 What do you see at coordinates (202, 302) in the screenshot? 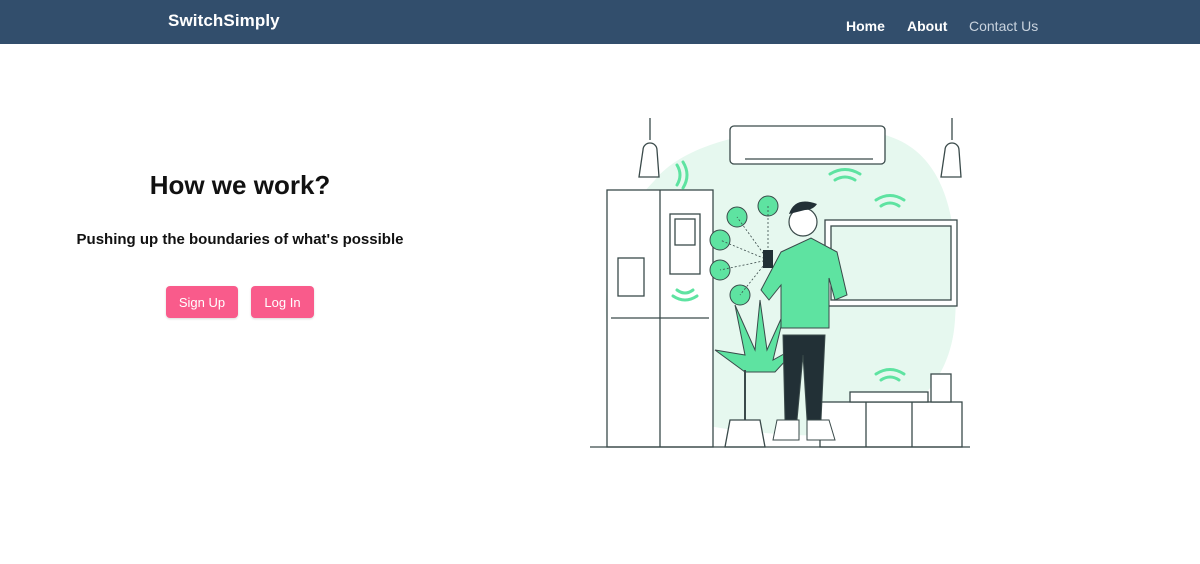
I see `signup-button: Sign Up` at bounding box center [202, 302].